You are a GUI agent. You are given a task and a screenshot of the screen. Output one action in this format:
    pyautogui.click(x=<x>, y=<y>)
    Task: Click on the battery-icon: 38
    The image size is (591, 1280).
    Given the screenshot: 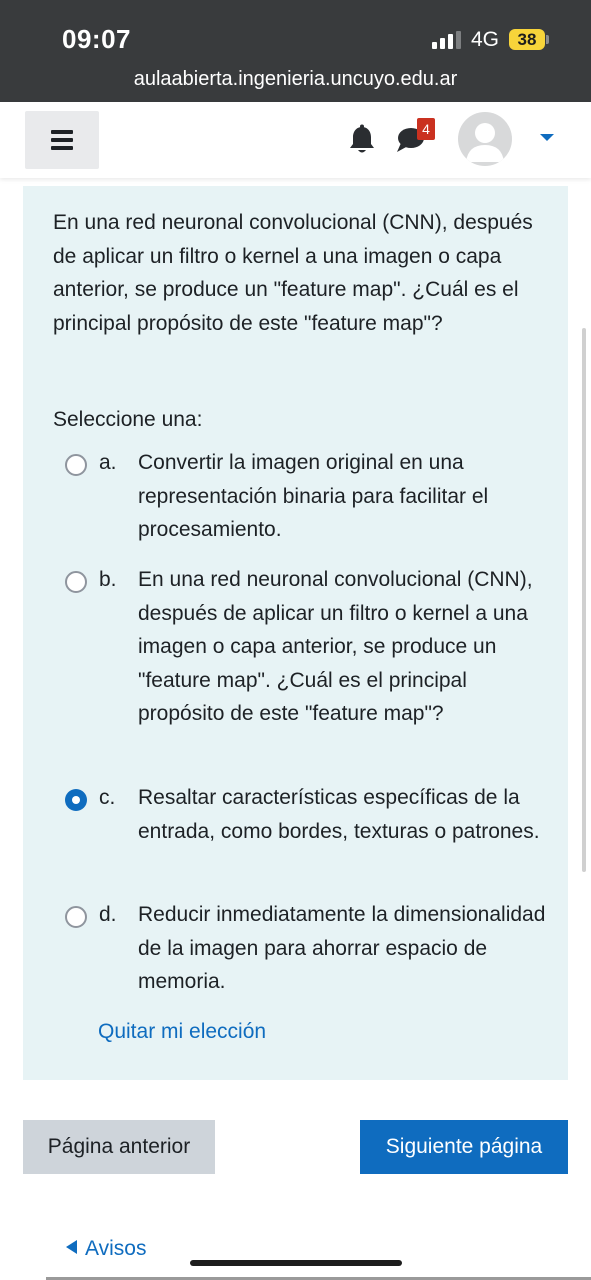 What is the action you would take?
    pyautogui.click(x=527, y=39)
    